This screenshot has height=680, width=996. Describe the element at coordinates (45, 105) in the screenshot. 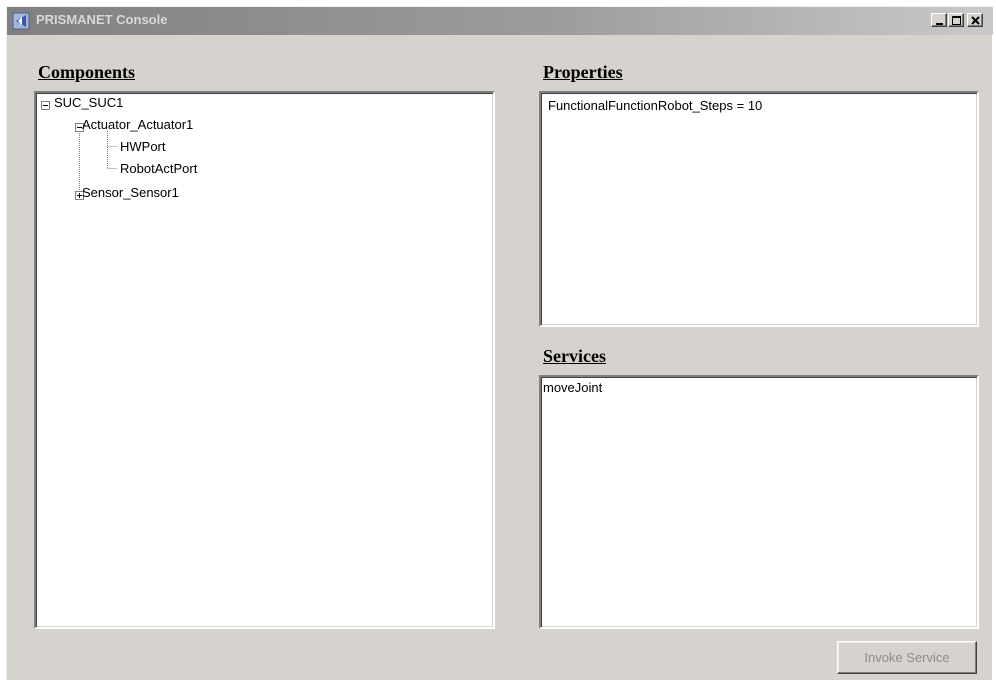

I see `tree-collapse-icon` at that location.